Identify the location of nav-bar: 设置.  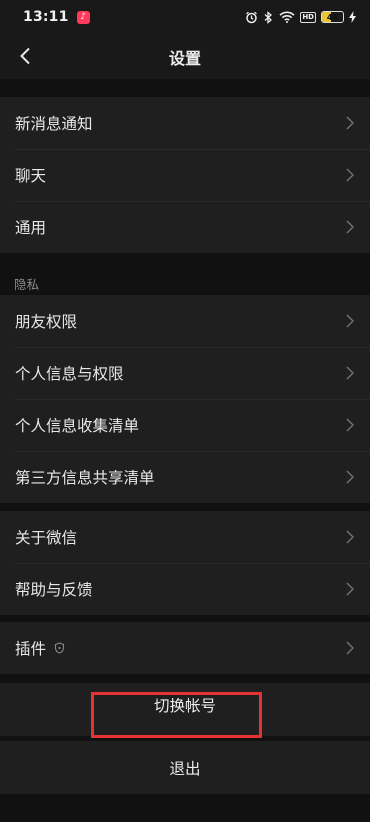
(185, 56).